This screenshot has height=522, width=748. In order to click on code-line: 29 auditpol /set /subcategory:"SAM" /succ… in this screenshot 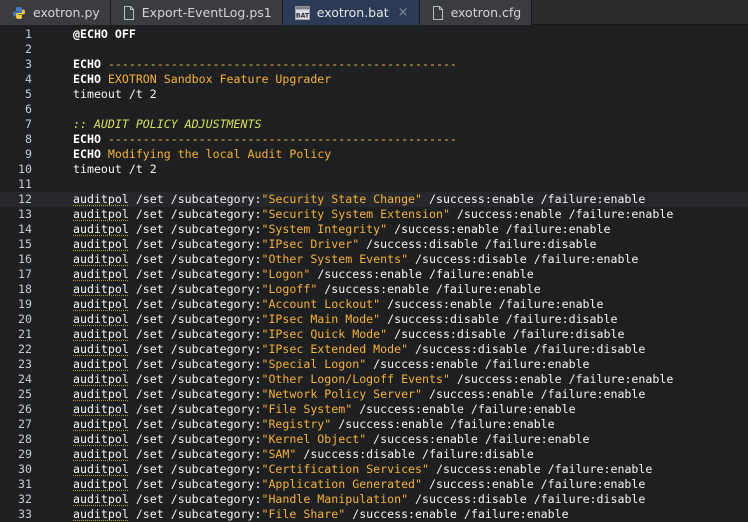, I will do `click(374, 454)`.